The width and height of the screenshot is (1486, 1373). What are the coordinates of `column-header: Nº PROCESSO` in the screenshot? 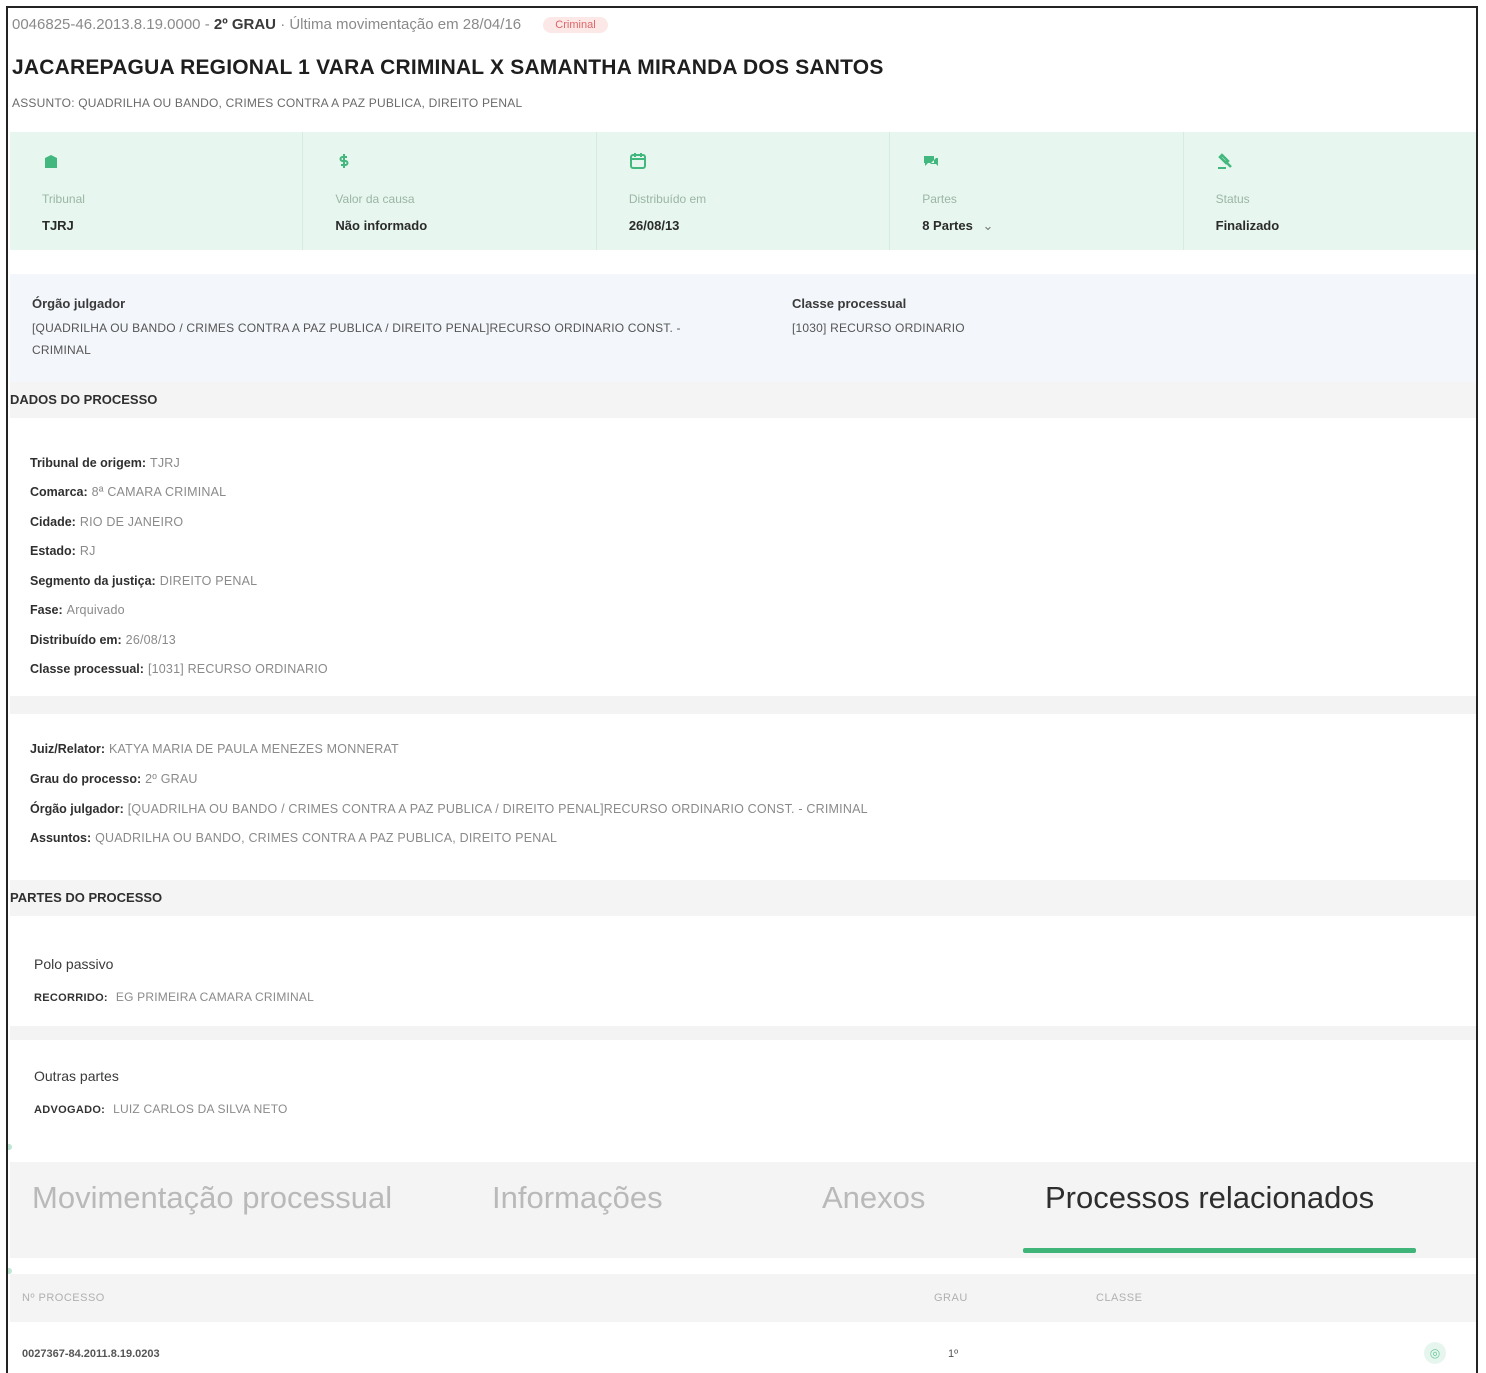 It's located at (63, 1298).